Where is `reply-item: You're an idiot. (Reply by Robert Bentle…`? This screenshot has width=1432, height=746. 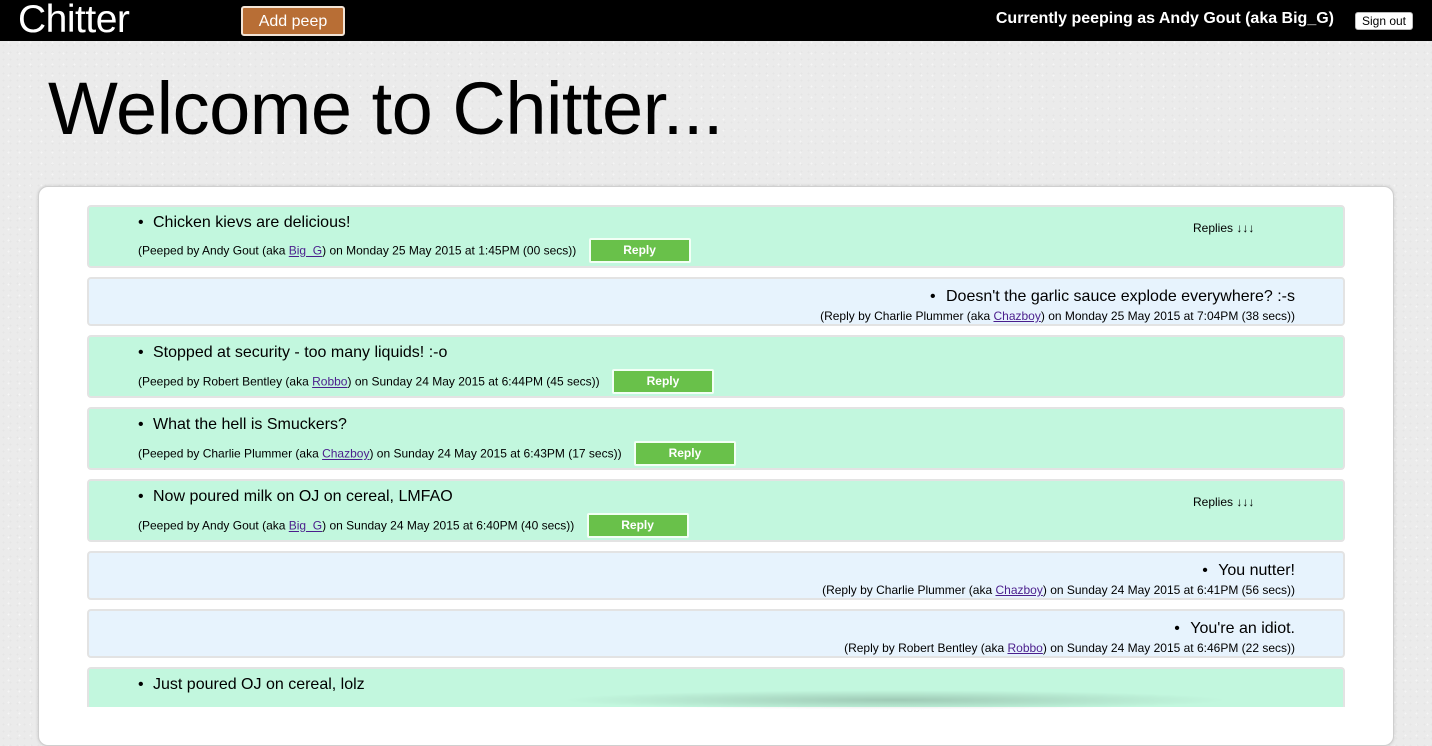 reply-item: You're an idiot. (Reply by Robert Bentle… is located at coordinates (716, 633).